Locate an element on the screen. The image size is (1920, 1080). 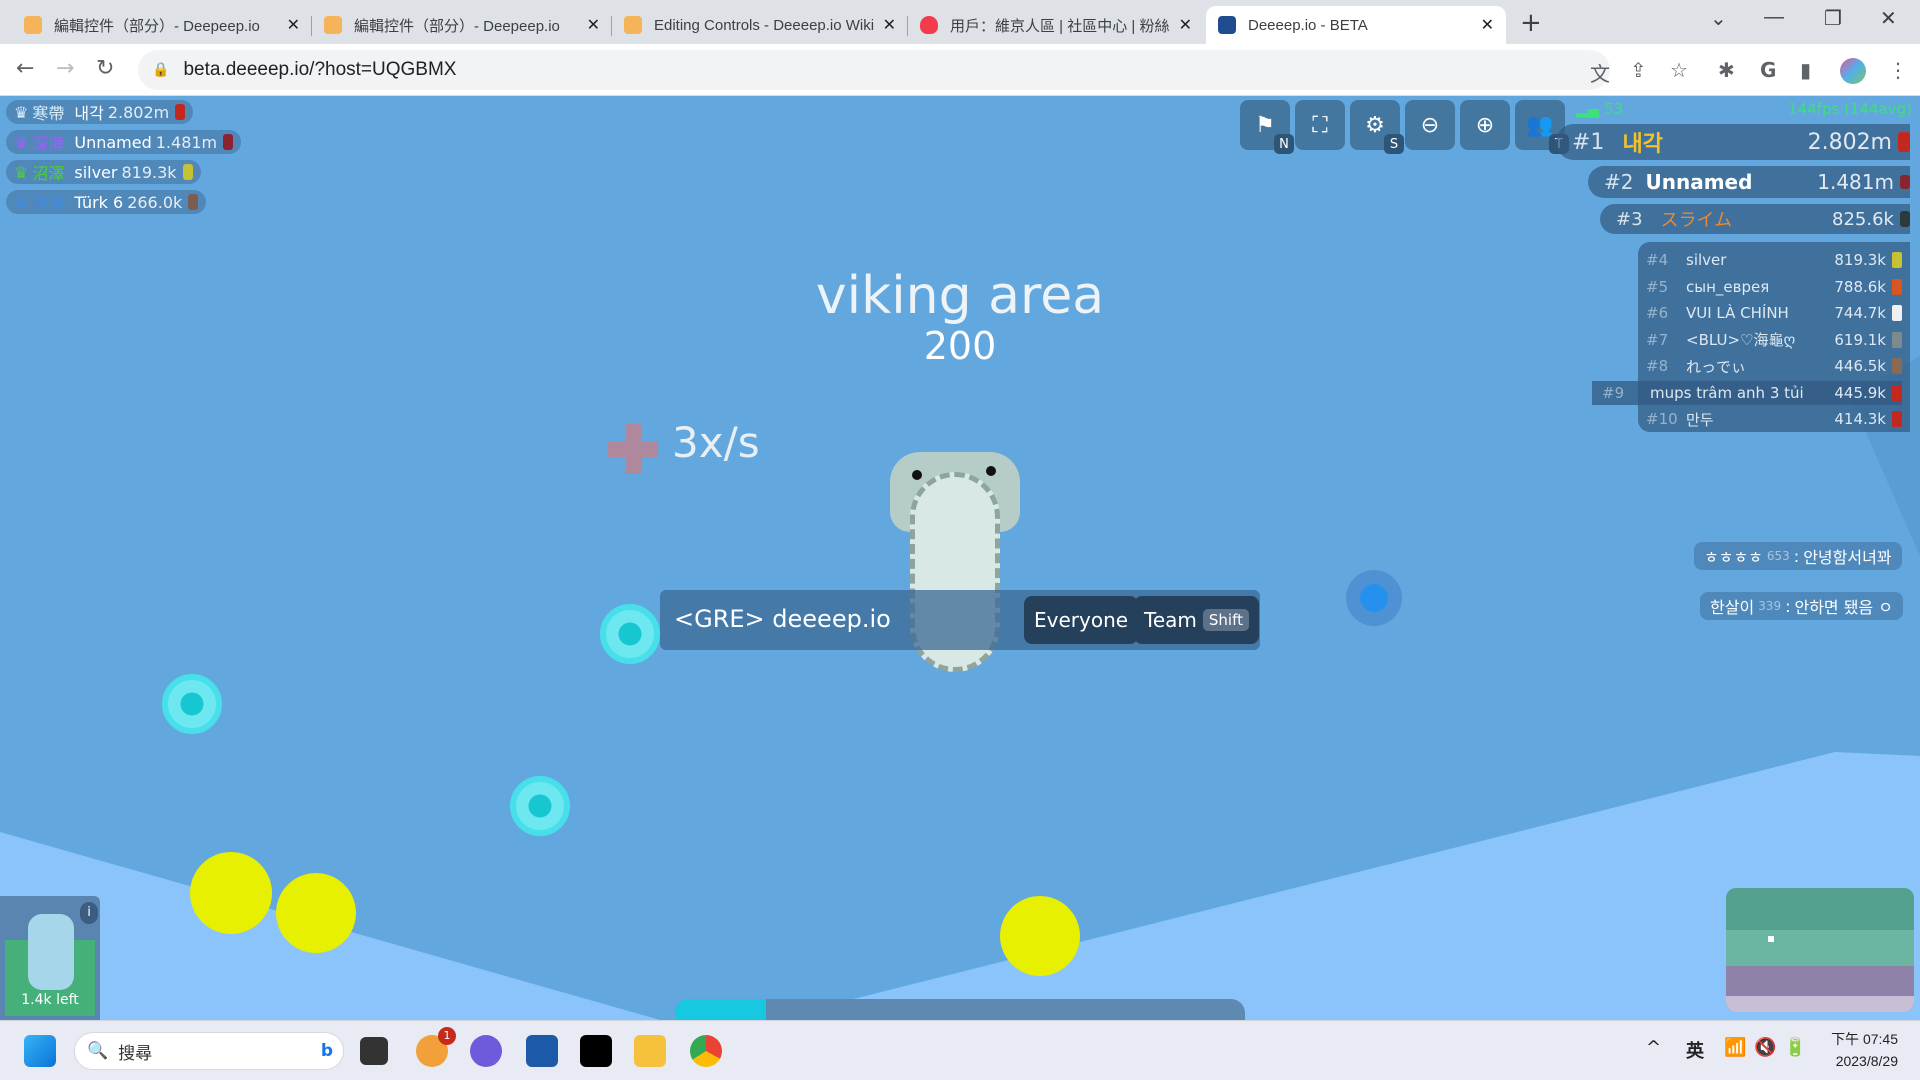
teams-meet-icon is located at coordinates (486, 1051).